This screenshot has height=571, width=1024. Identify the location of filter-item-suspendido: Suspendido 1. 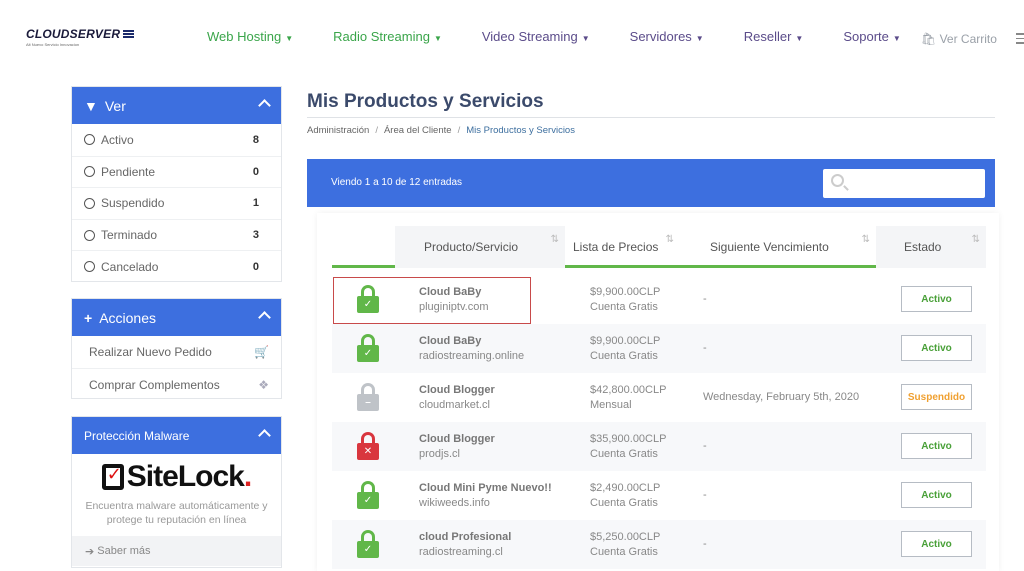
(176, 203).